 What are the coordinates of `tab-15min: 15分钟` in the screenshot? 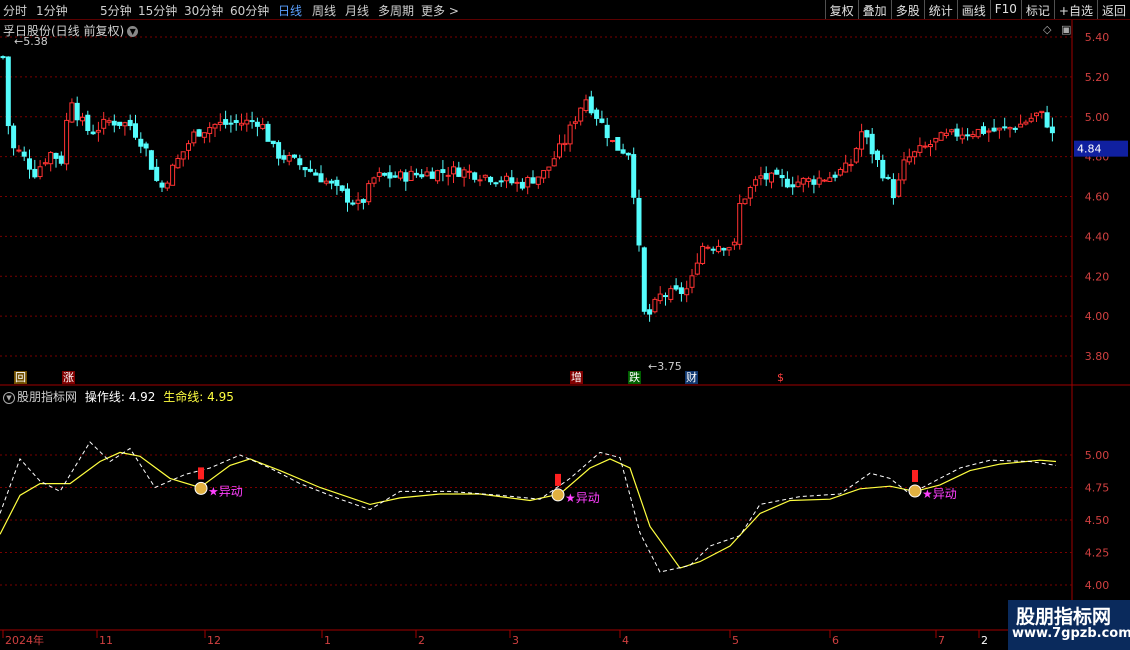 It's located at (157, 10).